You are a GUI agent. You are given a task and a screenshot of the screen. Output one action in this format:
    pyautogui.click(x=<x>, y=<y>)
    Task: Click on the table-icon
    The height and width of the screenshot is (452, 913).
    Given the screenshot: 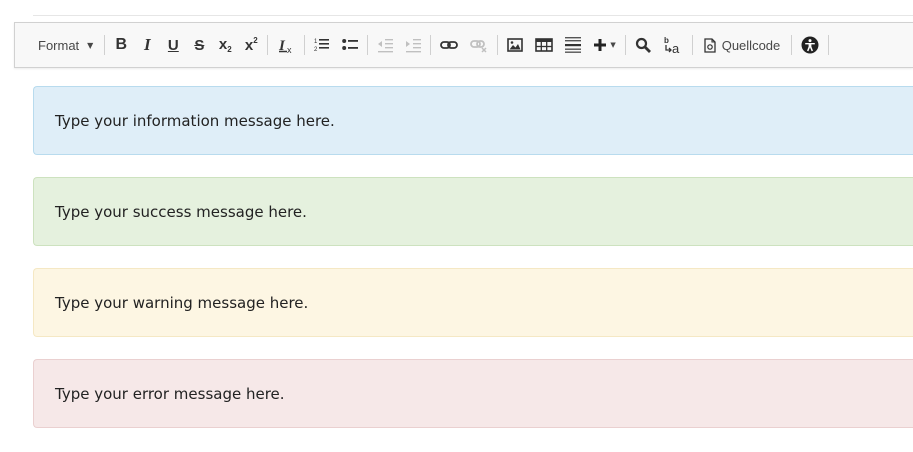 What is the action you would take?
    pyautogui.click(x=544, y=45)
    